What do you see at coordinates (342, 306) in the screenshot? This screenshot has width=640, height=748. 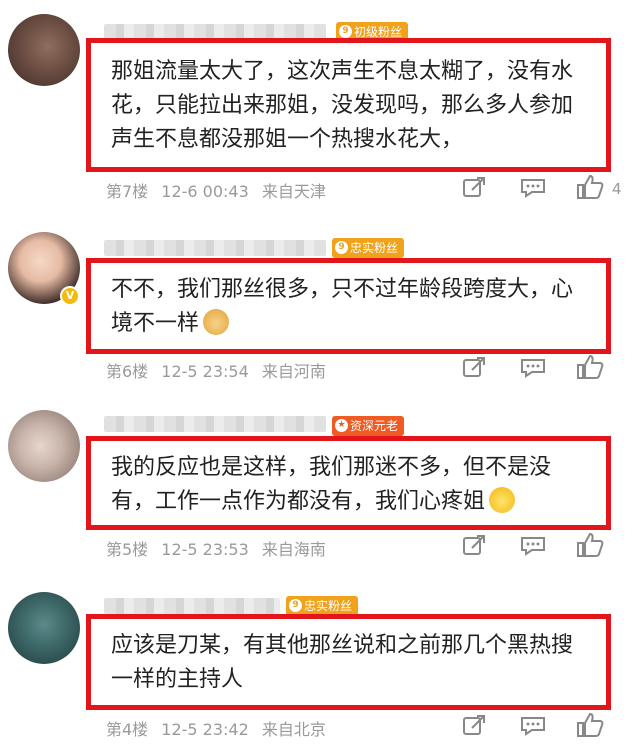 I see `comment-text: 不不，我们那丝很多，只不过年龄段跨度大，心境不一样` at bounding box center [342, 306].